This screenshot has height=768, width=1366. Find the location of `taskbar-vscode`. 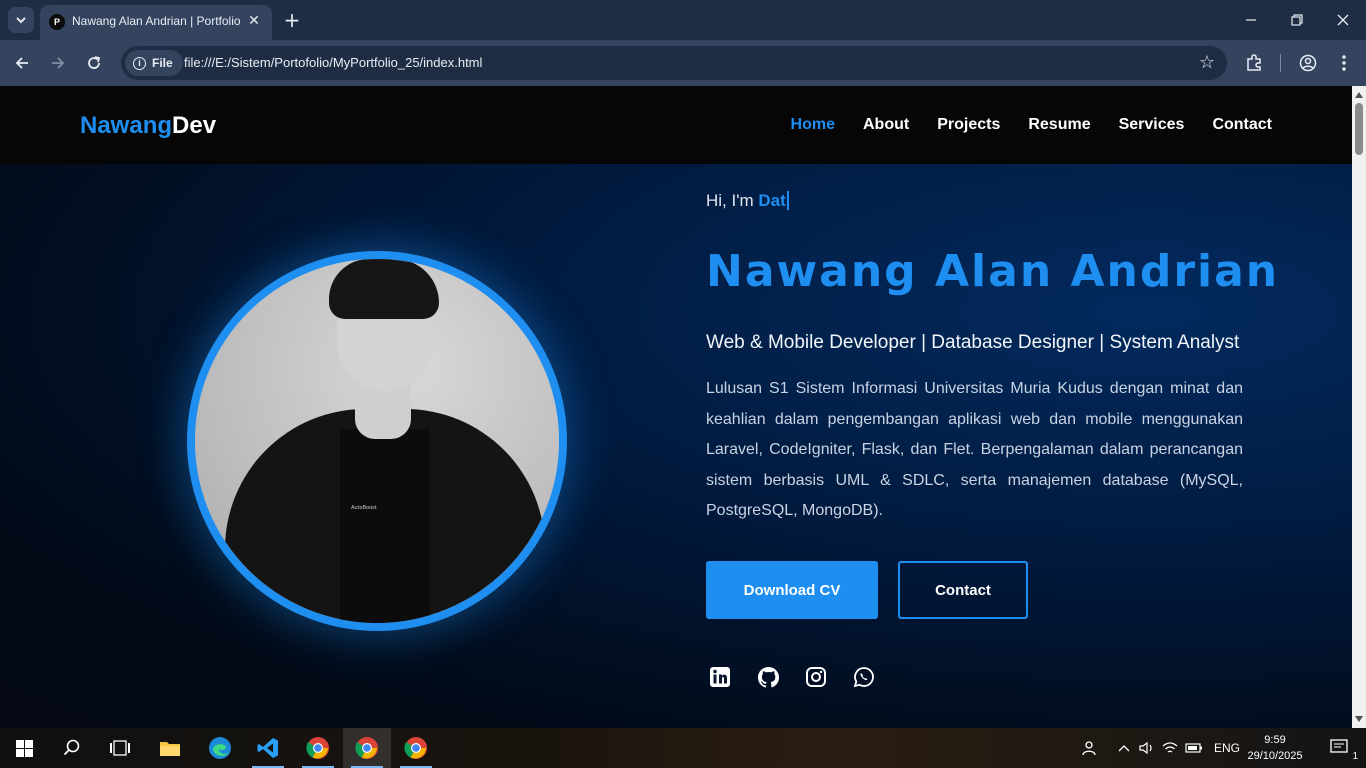

taskbar-vscode is located at coordinates (268, 748).